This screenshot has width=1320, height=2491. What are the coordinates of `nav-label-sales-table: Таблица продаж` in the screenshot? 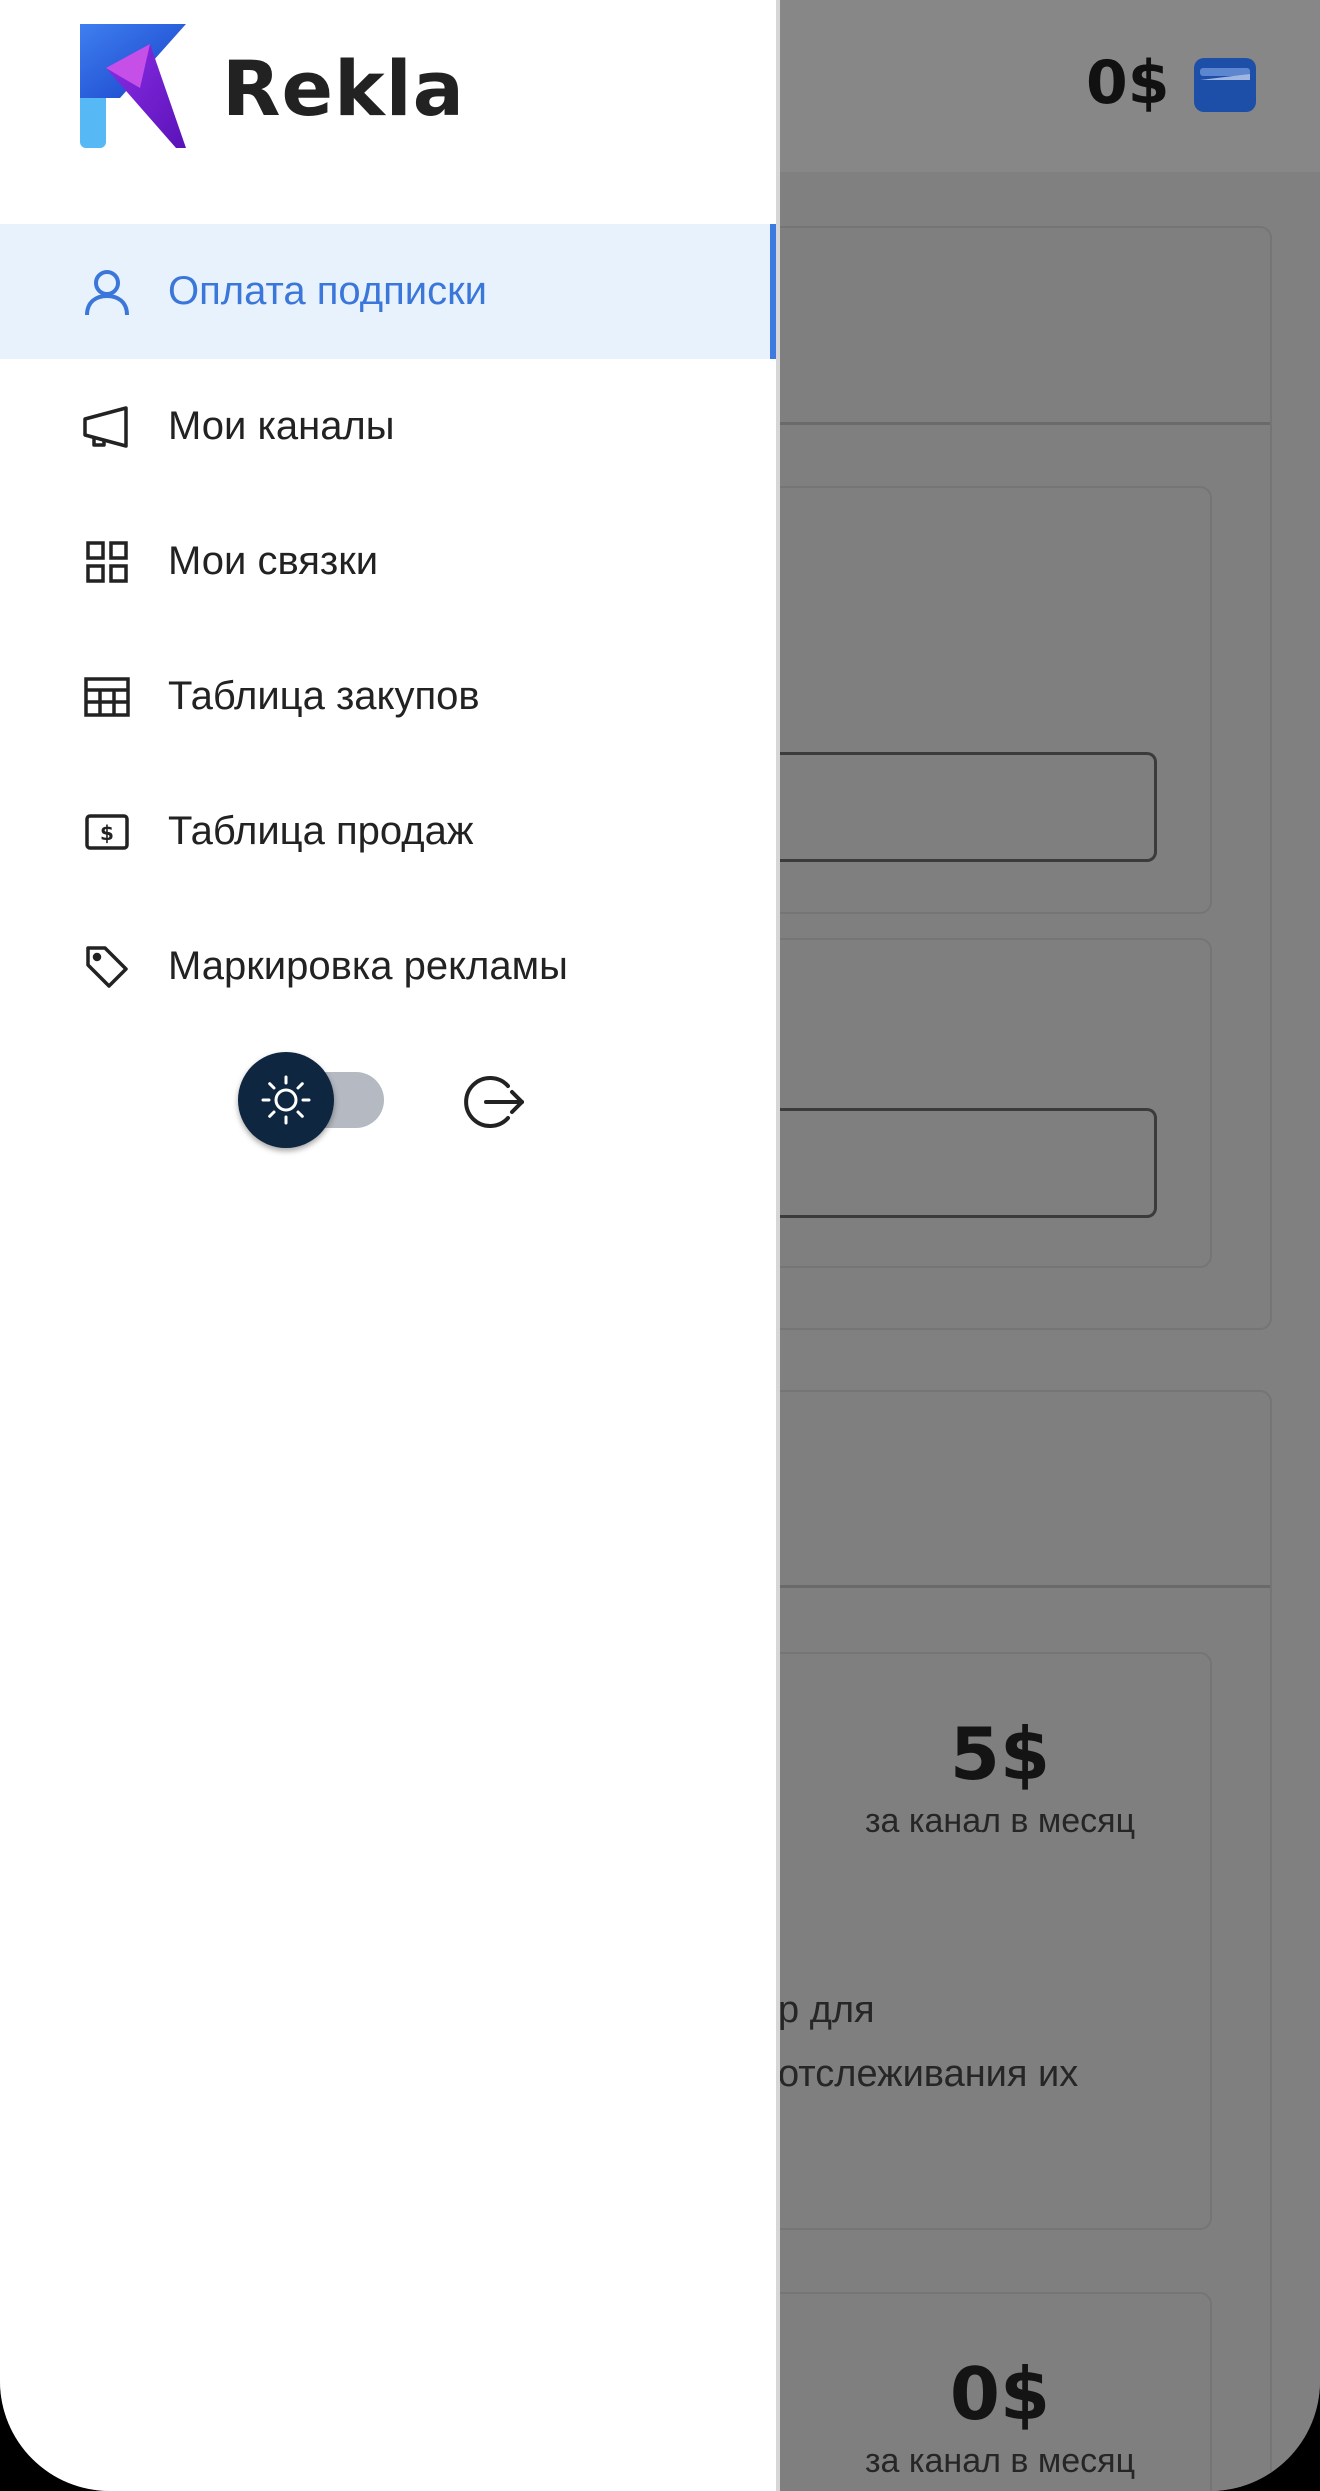 It's located at (321, 831).